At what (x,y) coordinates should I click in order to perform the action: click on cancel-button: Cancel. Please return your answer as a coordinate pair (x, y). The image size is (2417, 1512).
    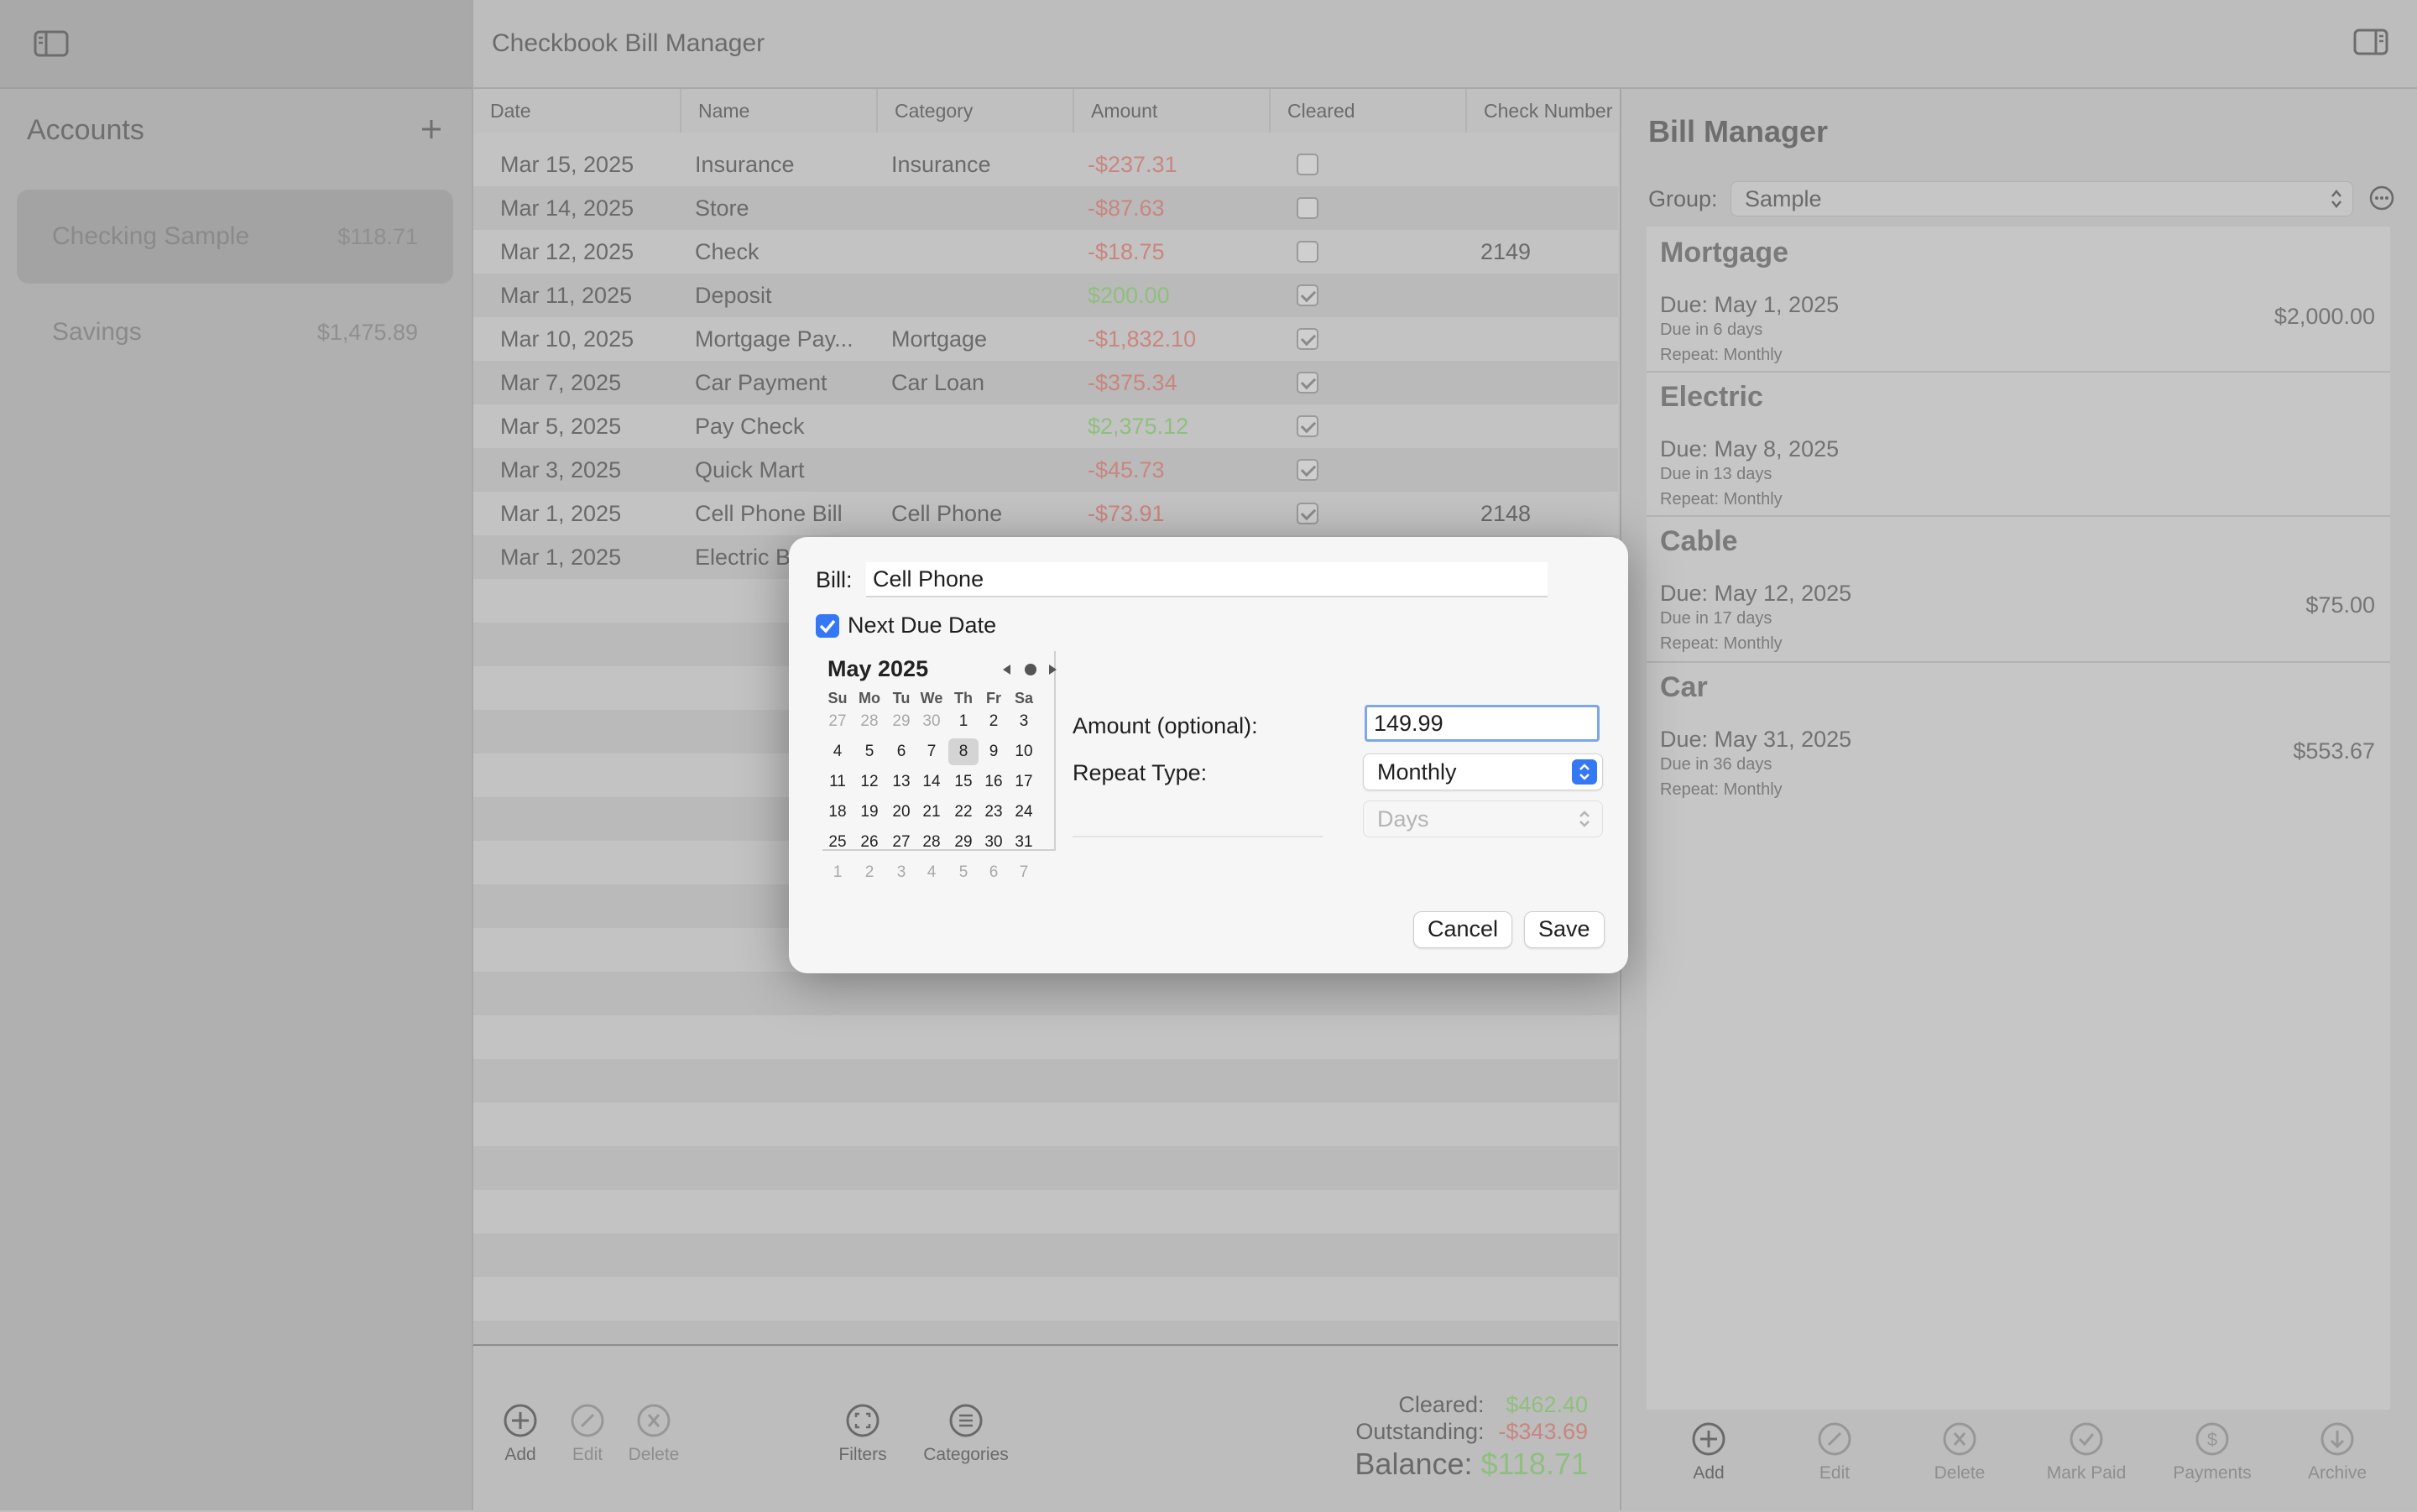
    Looking at the image, I should click on (1463, 930).